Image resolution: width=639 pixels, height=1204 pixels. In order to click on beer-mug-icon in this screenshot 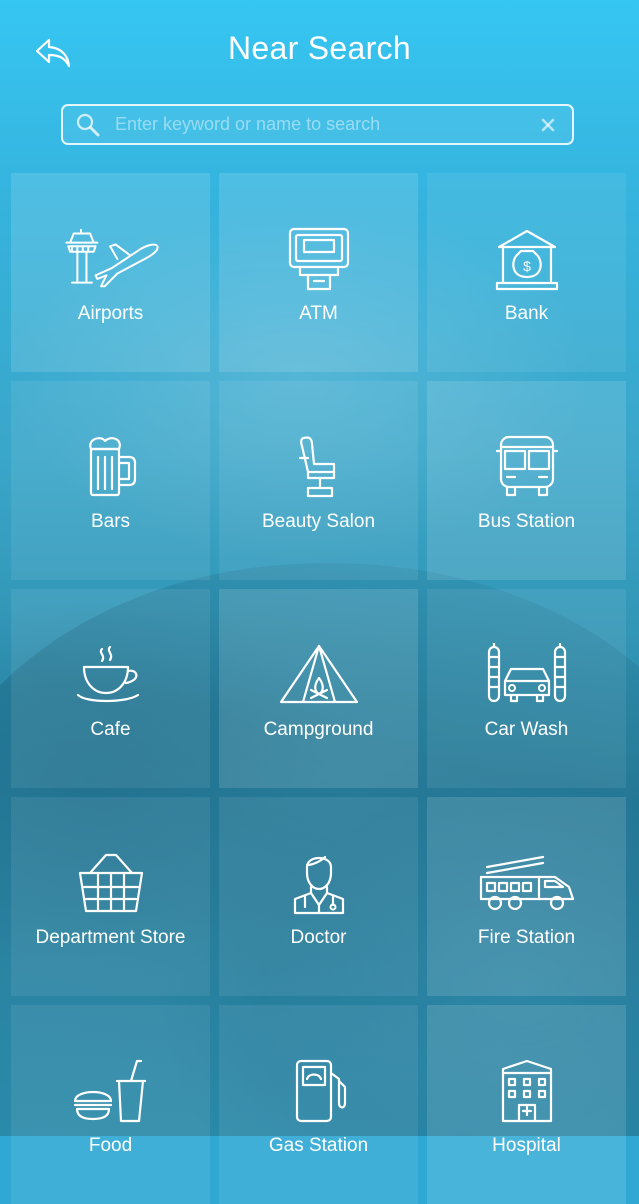, I will do `click(111, 467)`.